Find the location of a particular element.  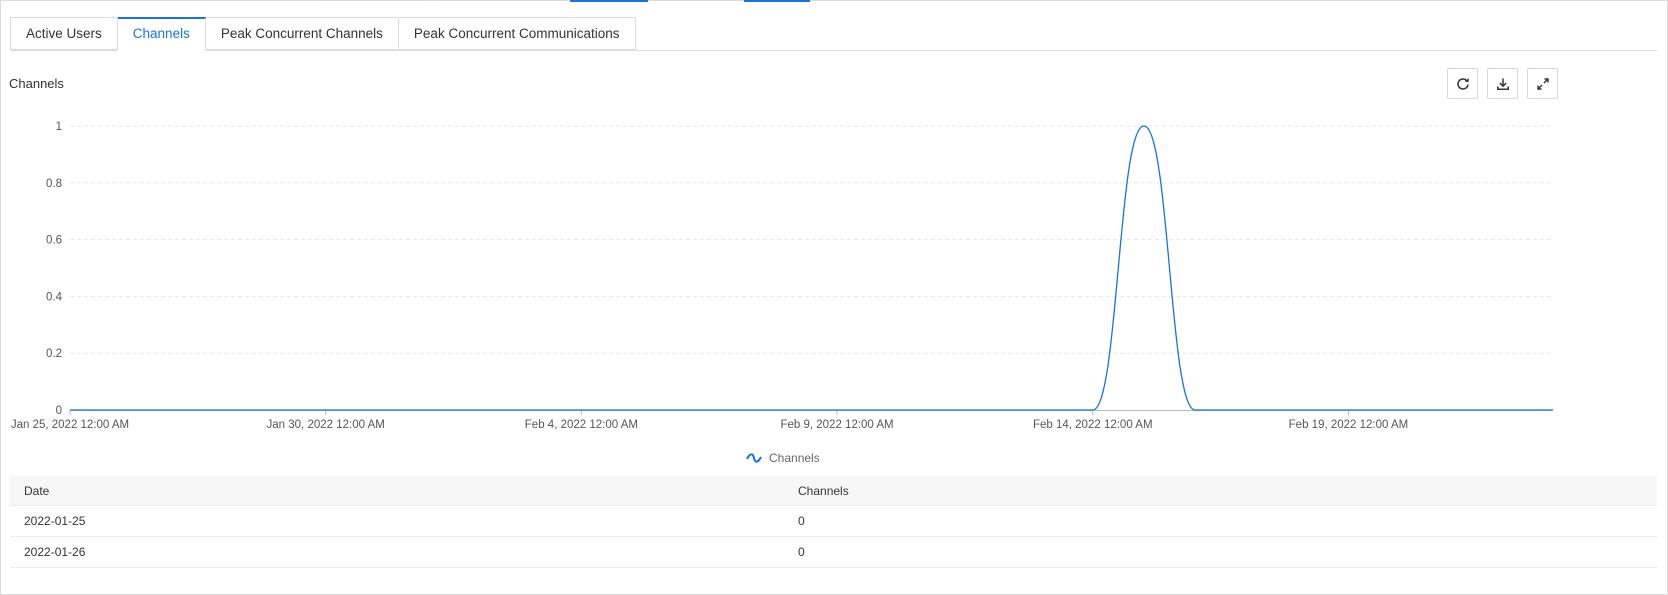

refresh-button is located at coordinates (1462, 83).